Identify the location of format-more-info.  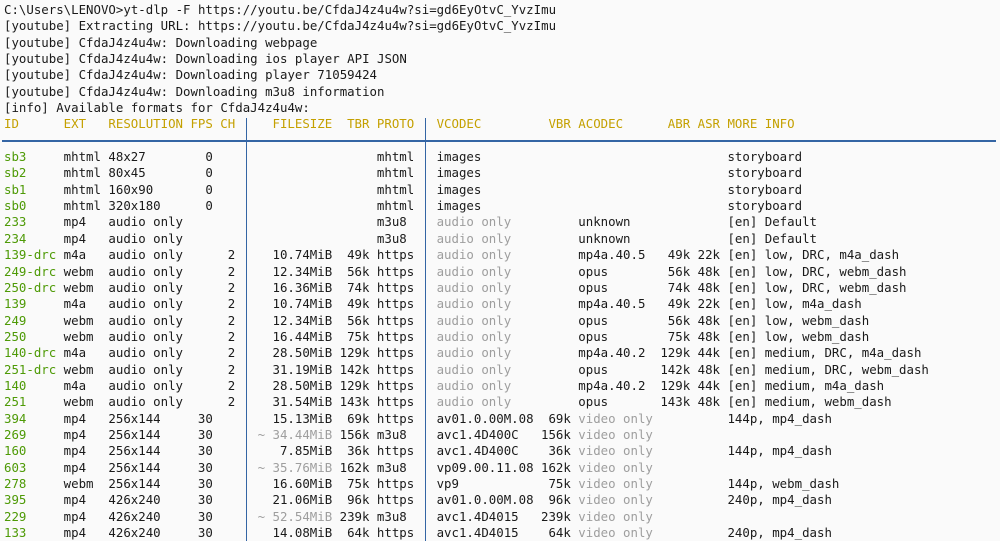
(863, 468).